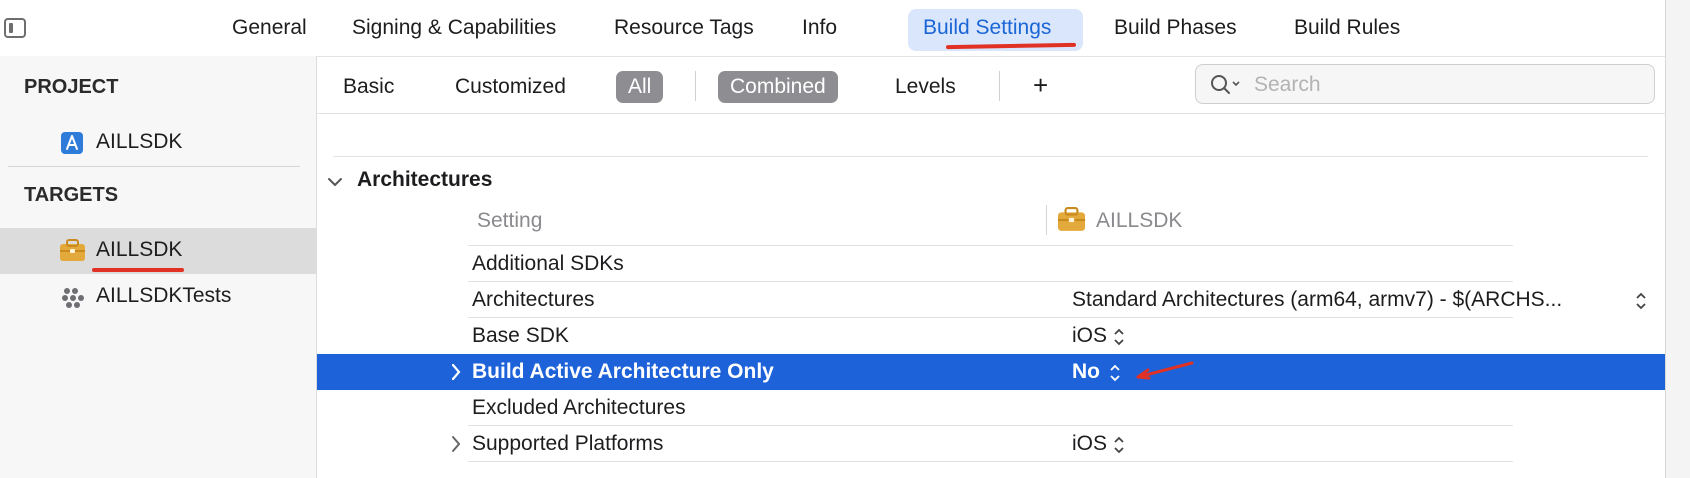  I want to click on base-sdk-value: iOS, so click(1089, 336).